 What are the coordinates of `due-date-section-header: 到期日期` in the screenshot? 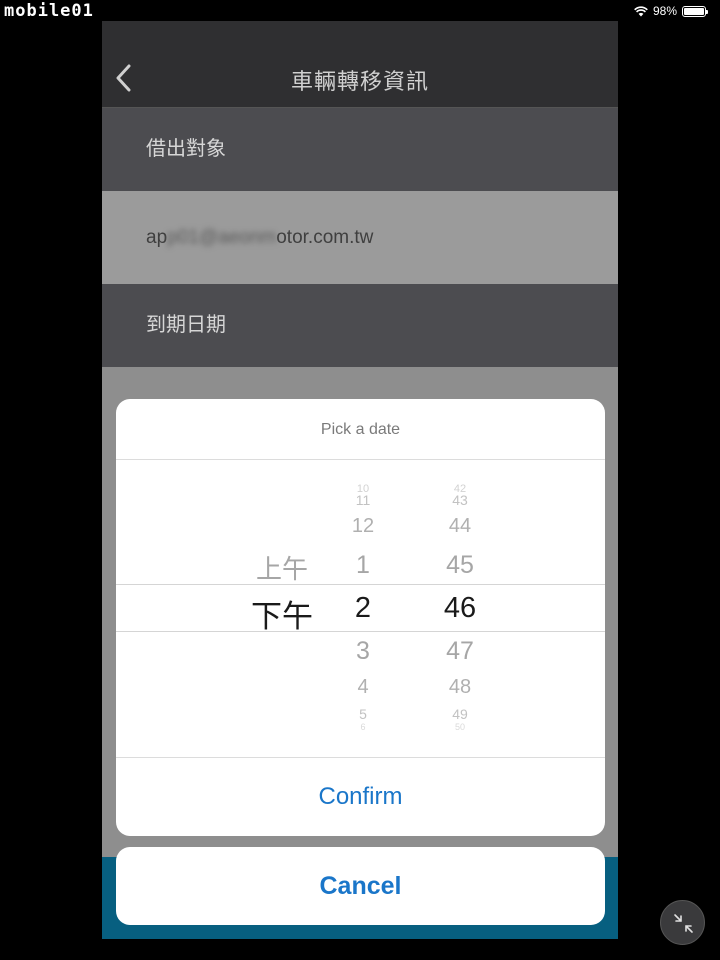 It's located at (360, 325).